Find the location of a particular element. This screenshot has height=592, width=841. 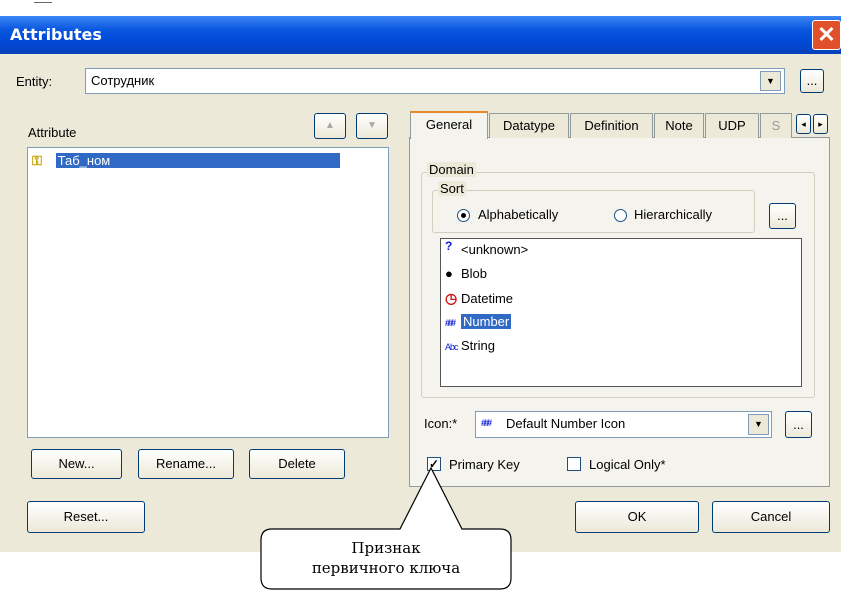

callout-text: Признак первичного ключа is located at coordinates (386, 558).